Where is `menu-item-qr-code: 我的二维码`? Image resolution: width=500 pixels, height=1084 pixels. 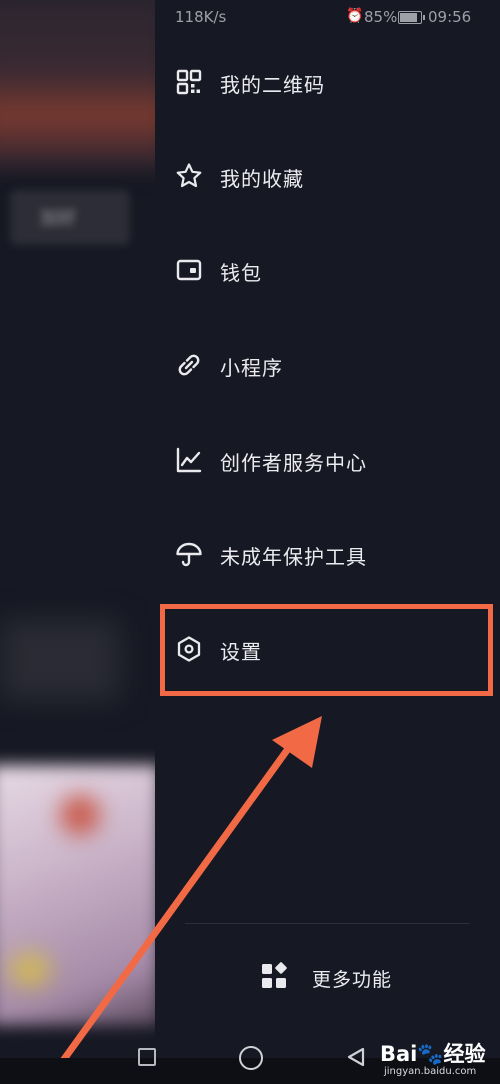
menu-item-qr-code: 我的二维码 is located at coordinates (327, 82).